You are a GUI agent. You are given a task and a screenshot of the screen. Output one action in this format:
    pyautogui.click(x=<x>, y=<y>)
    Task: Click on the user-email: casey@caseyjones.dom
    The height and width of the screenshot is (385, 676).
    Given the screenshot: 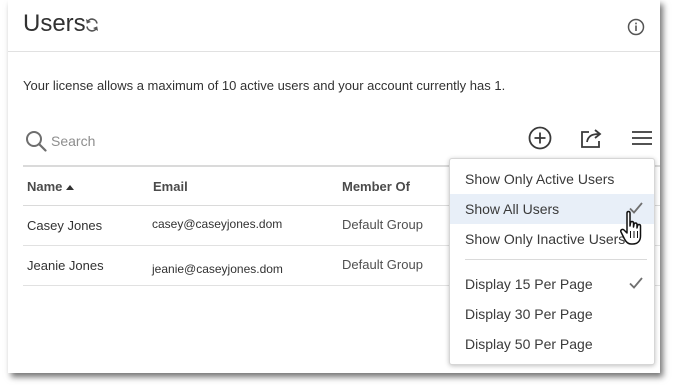 What is the action you would take?
    pyautogui.click(x=217, y=224)
    